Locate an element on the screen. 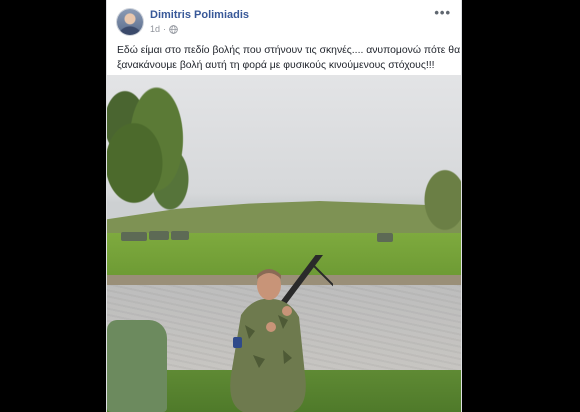 Image resolution: width=580 pixels, height=412 pixels. photo-trees is located at coordinates (152, 155).